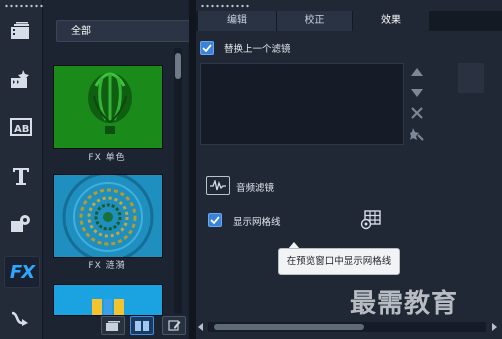  Describe the element at coordinates (21, 223) in the screenshot. I see `graphics-icon` at that location.